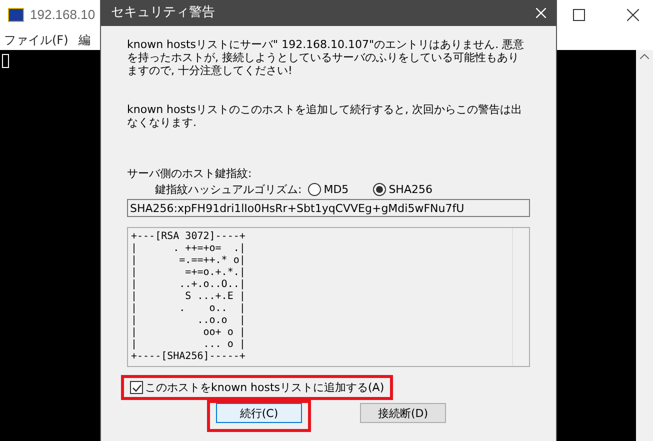 This screenshot has height=441, width=653. I want to click on radio-label: MD5, so click(336, 189).